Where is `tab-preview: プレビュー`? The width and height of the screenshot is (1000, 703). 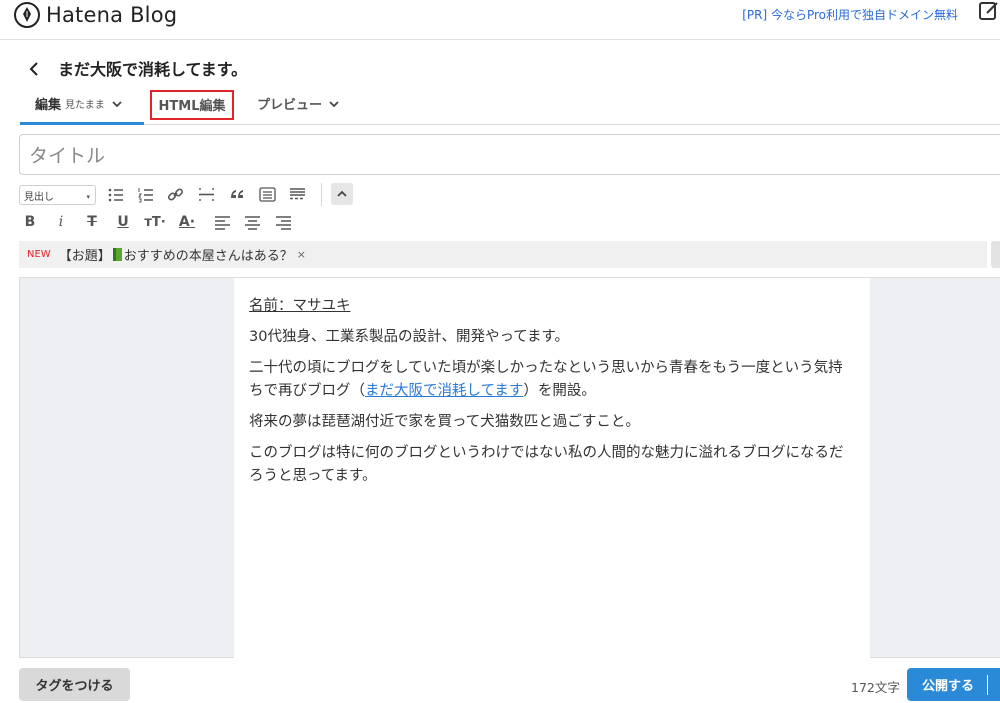
tab-preview: プレビュー is located at coordinates (298, 107).